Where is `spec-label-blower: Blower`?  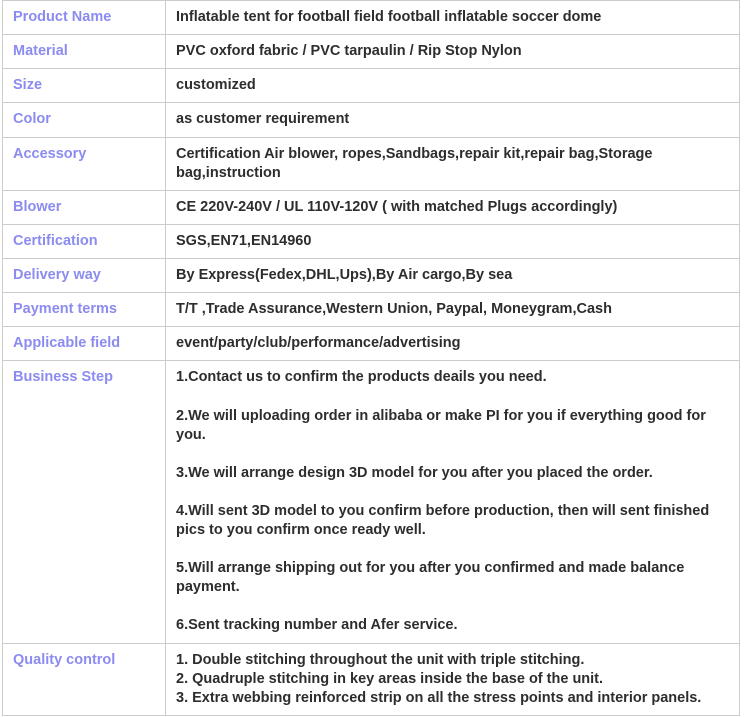 spec-label-blower: Blower is located at coordinates (84, 207).